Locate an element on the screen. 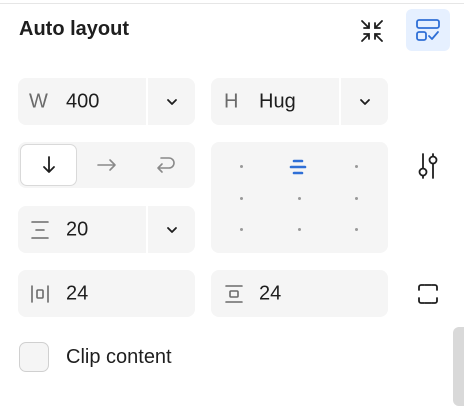 The width and height of the screenshot is (464, 406). width-prefix: W is located at coordinates (38, 101).